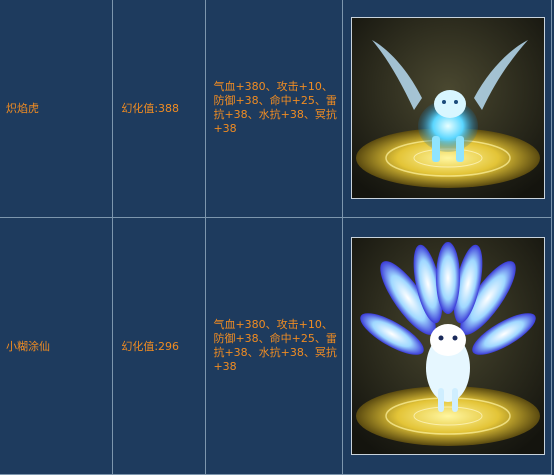 The image size is (554, 475). What do you see at coordinates (159, 346) in the screenshot?
I see `pet-value: 幻化值:296` at bounding box center [159, 346].